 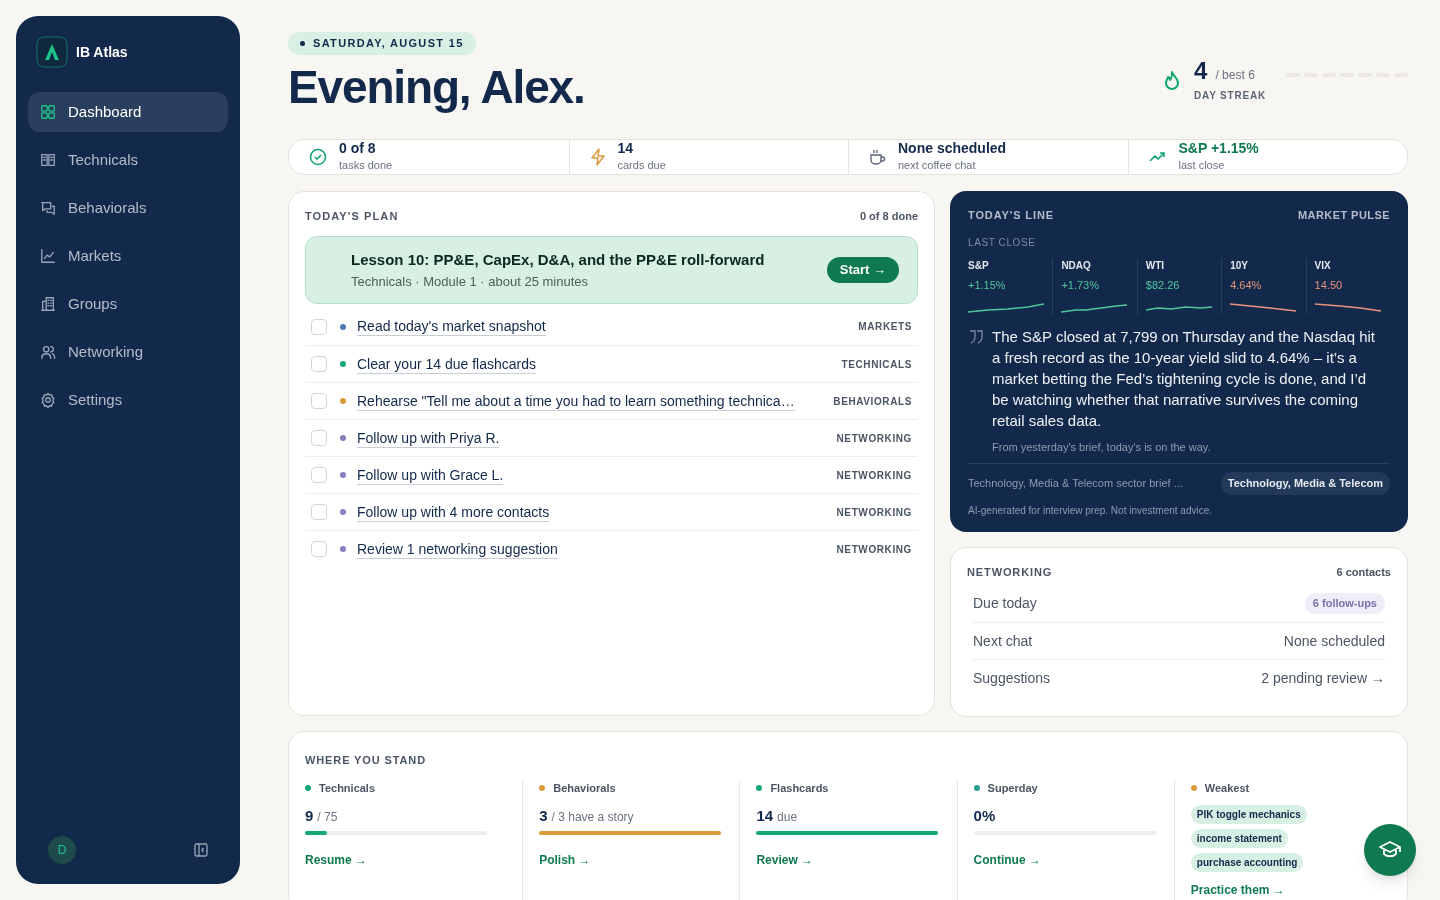 What do you see at coordinates (48, 112) in the screenshot?
I see `grid-icon` at bounding box center [48, 112].